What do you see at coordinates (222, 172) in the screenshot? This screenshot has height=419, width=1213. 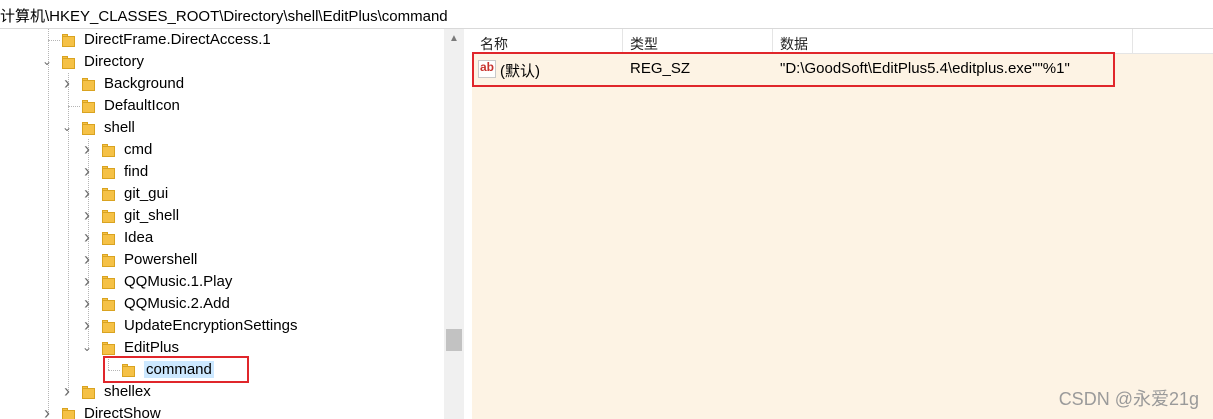 I see `tree-item-find: › find` at bounding box center [222, 172].